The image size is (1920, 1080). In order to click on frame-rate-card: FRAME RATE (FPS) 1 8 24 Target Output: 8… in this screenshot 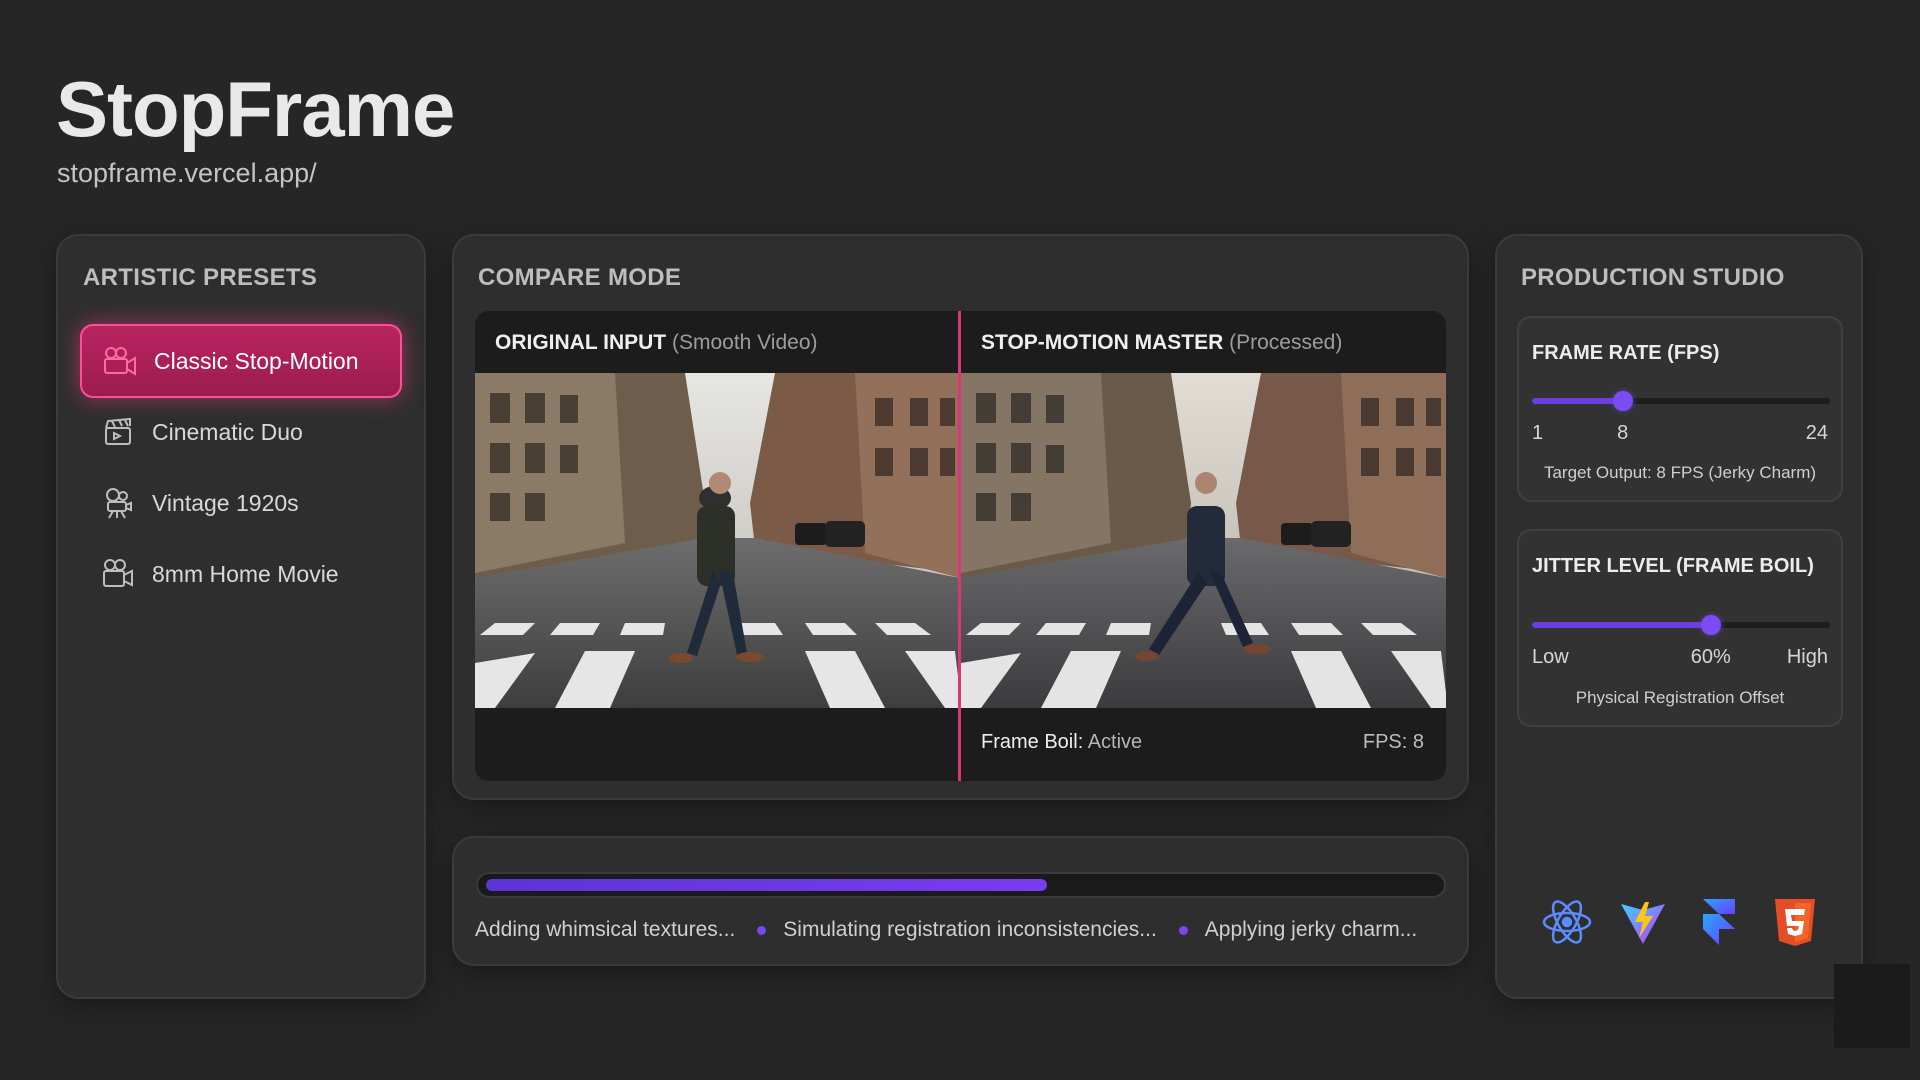, I will do `click(1680, 409)`.